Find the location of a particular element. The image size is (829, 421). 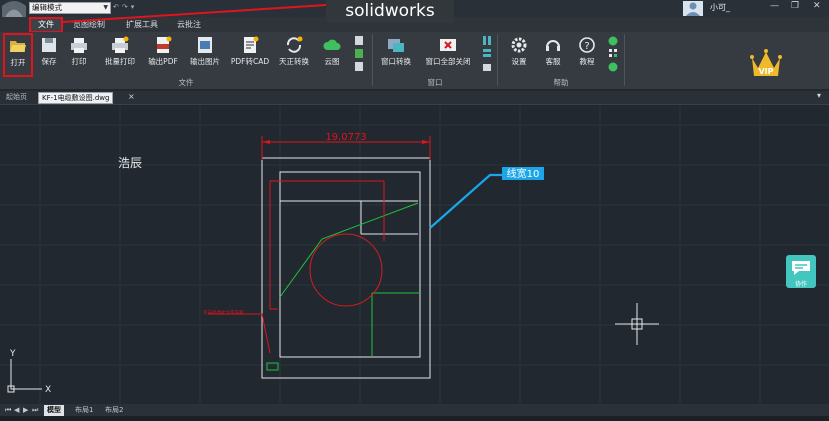

text-haochen: 浩辰 is located at coordinates (130, 163).